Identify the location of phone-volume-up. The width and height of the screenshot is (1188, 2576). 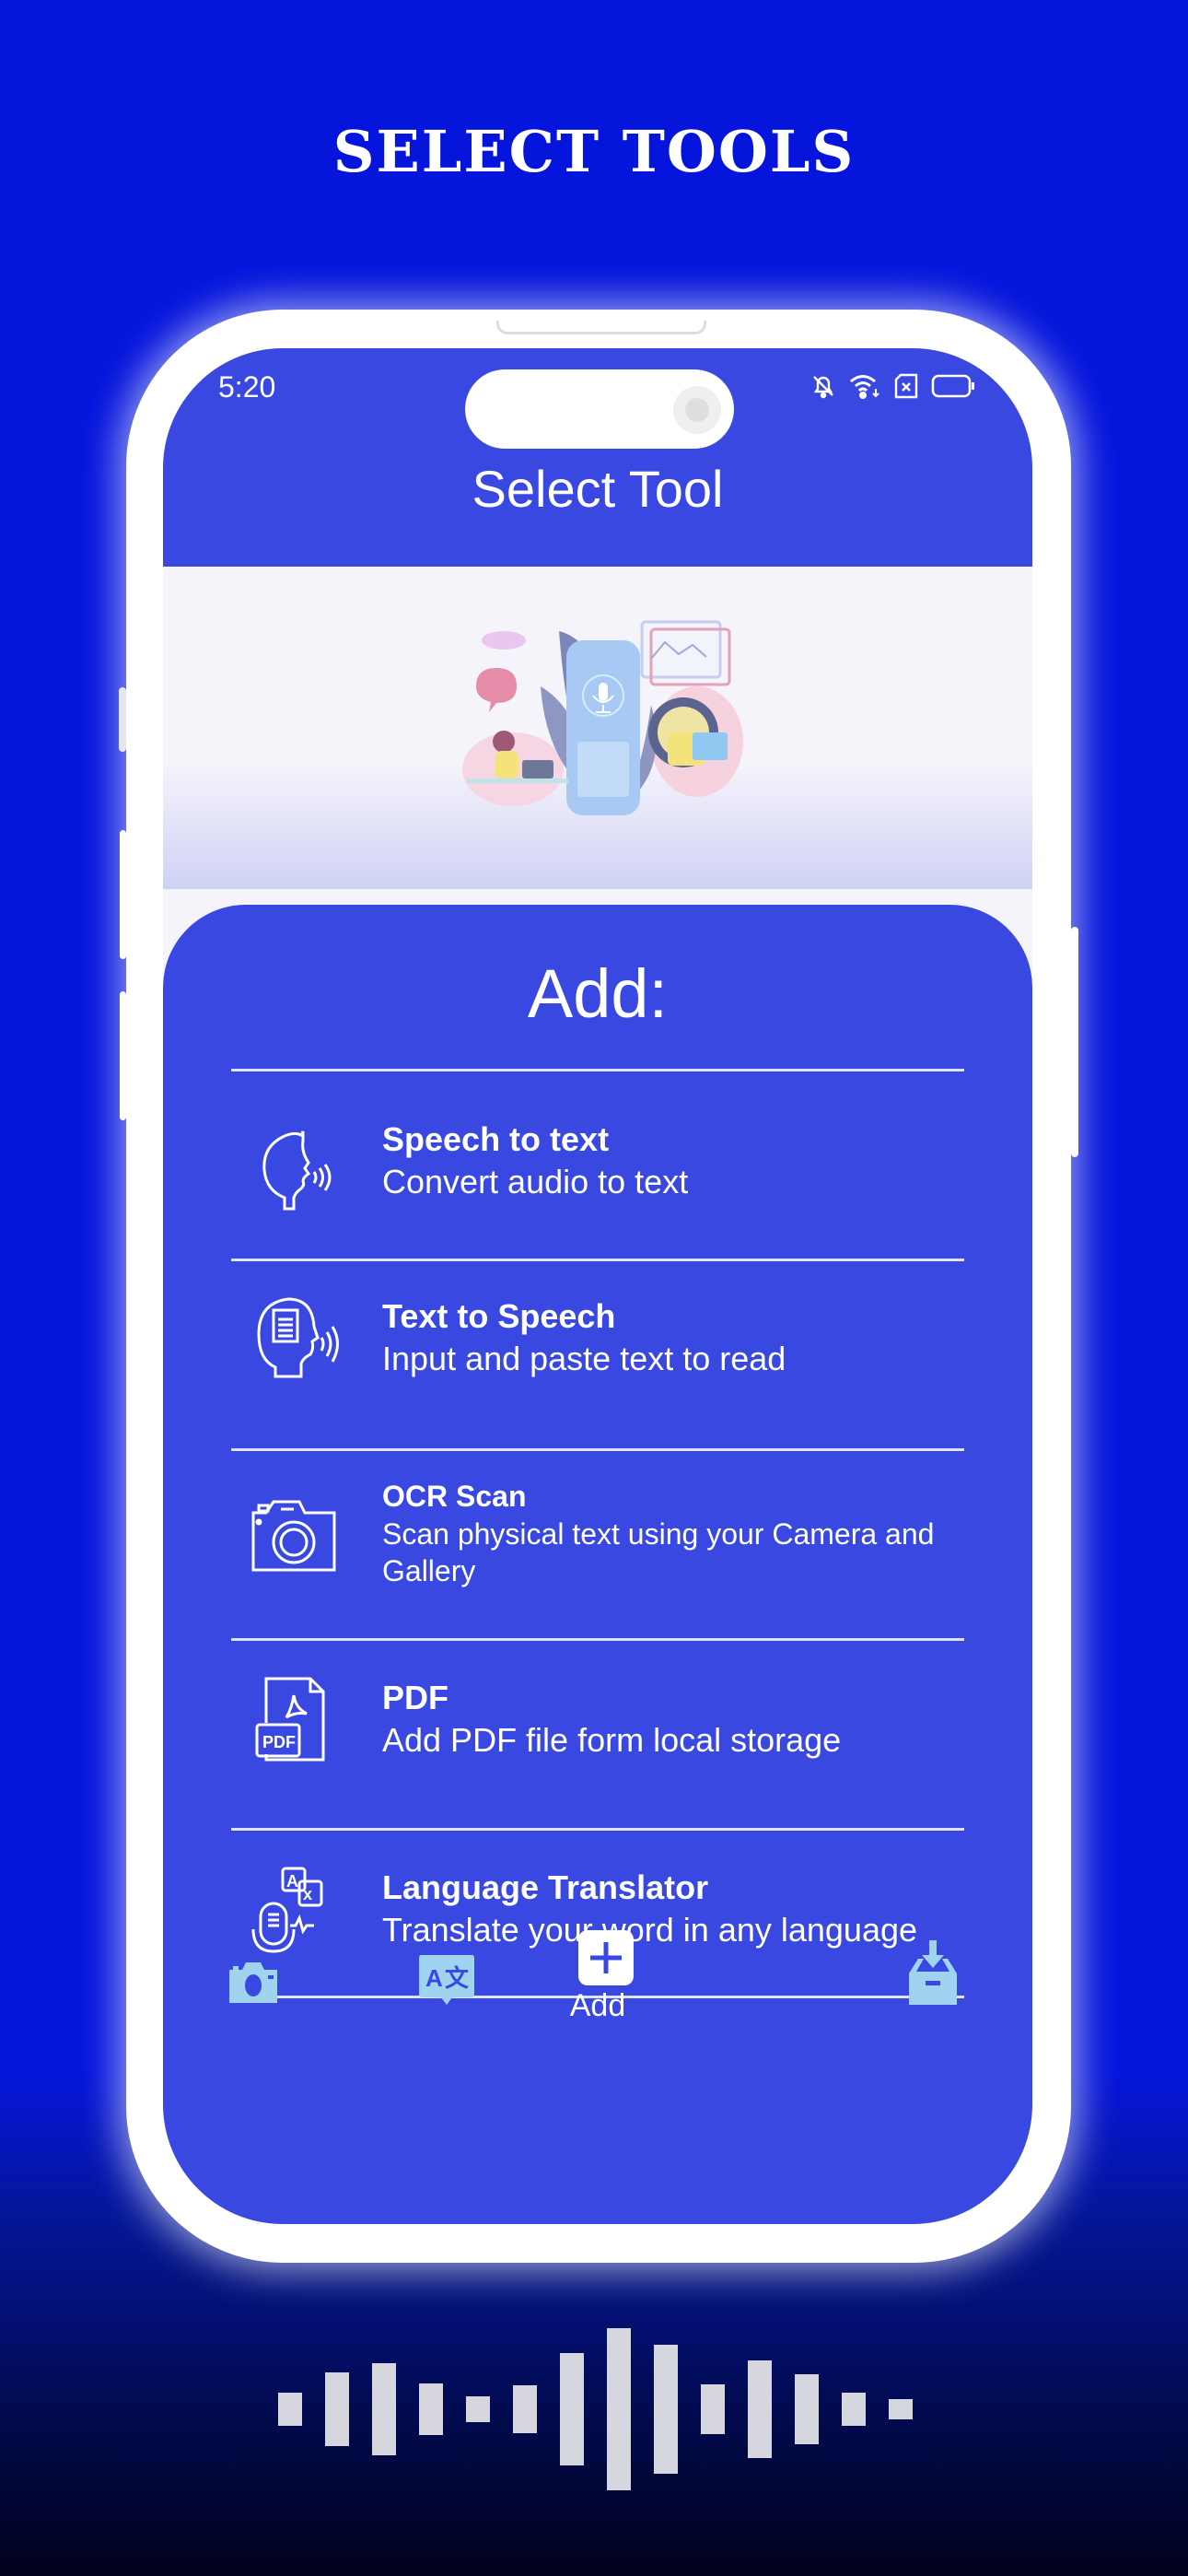
(123, 894).